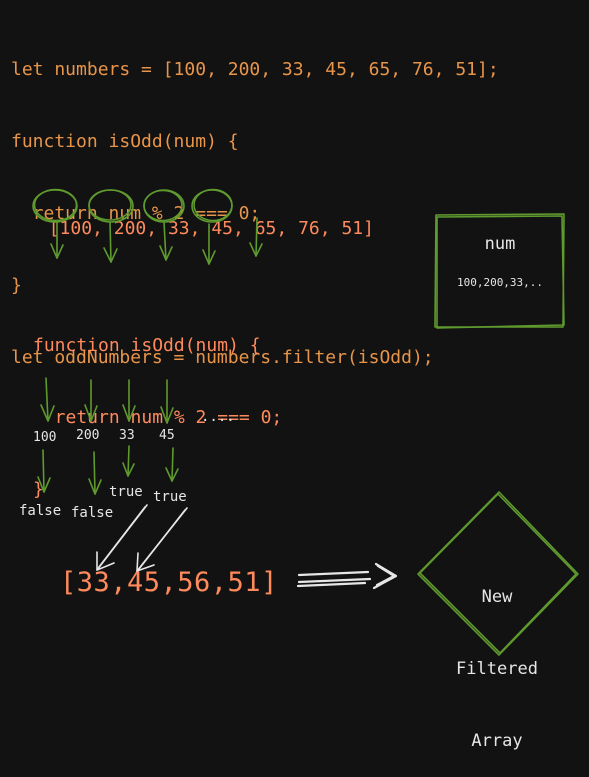 This screenshot has height=777, width=589. I want to click on new-array-diamond, so click(498, 573).